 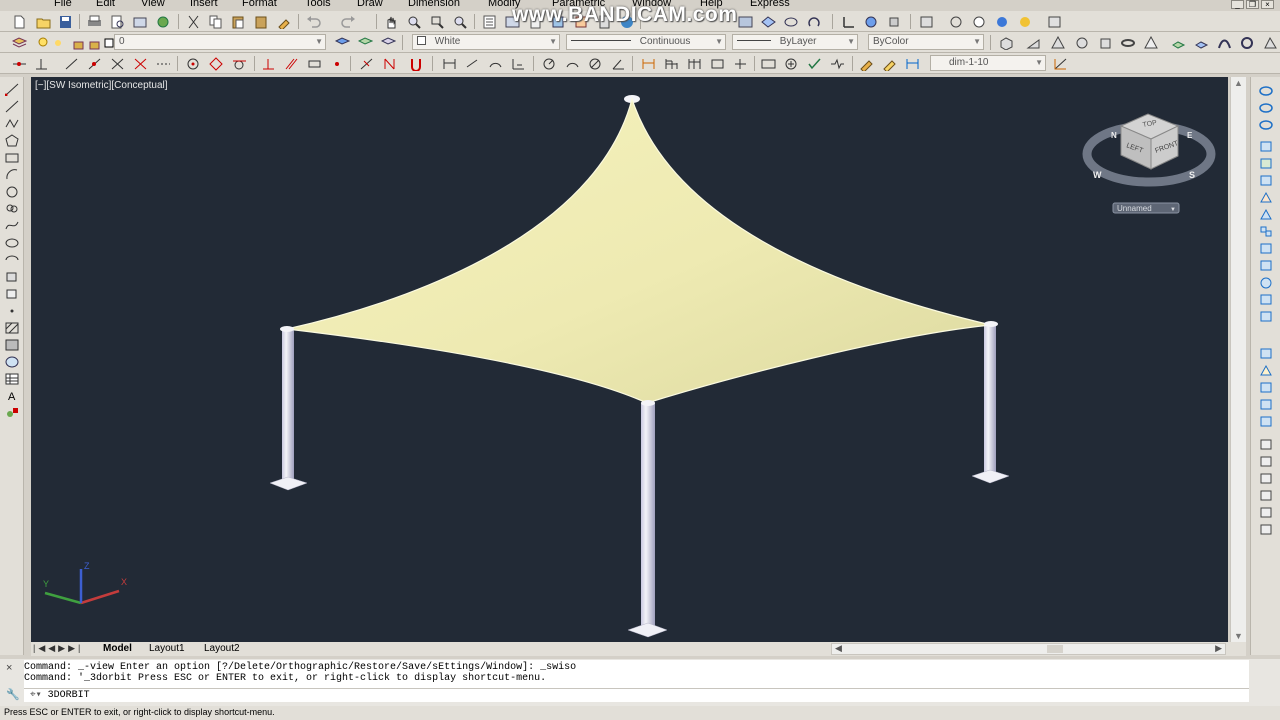 I want to click on 3d-array-icon, so click(x=1266, y=231).